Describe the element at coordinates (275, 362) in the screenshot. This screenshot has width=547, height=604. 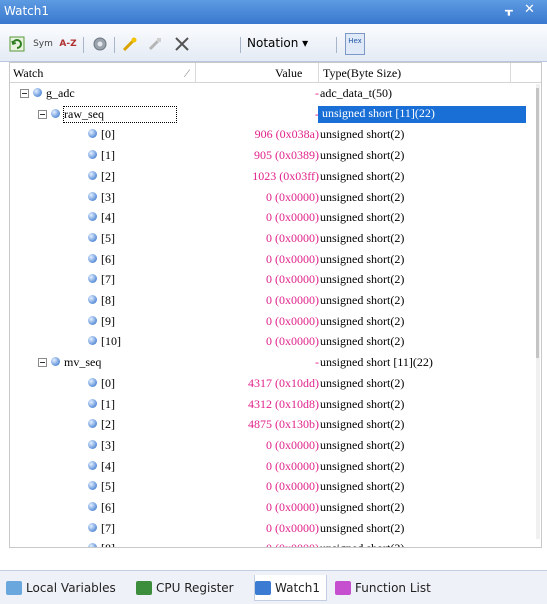
I see `table-row: mv_seq - unsigned short [11](22)` at that location.